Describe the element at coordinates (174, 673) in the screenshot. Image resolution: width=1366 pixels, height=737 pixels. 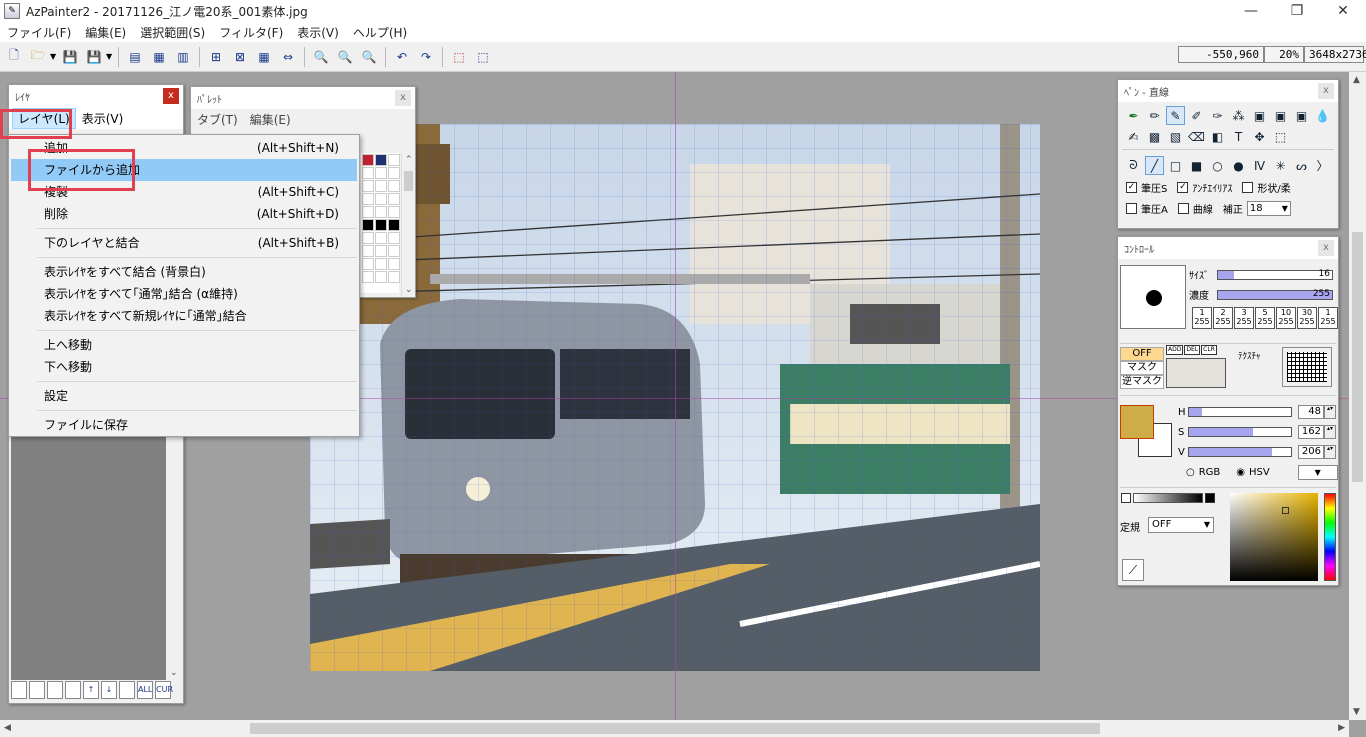
I see `layer-scroll-down-icon: ⌄` at that location.